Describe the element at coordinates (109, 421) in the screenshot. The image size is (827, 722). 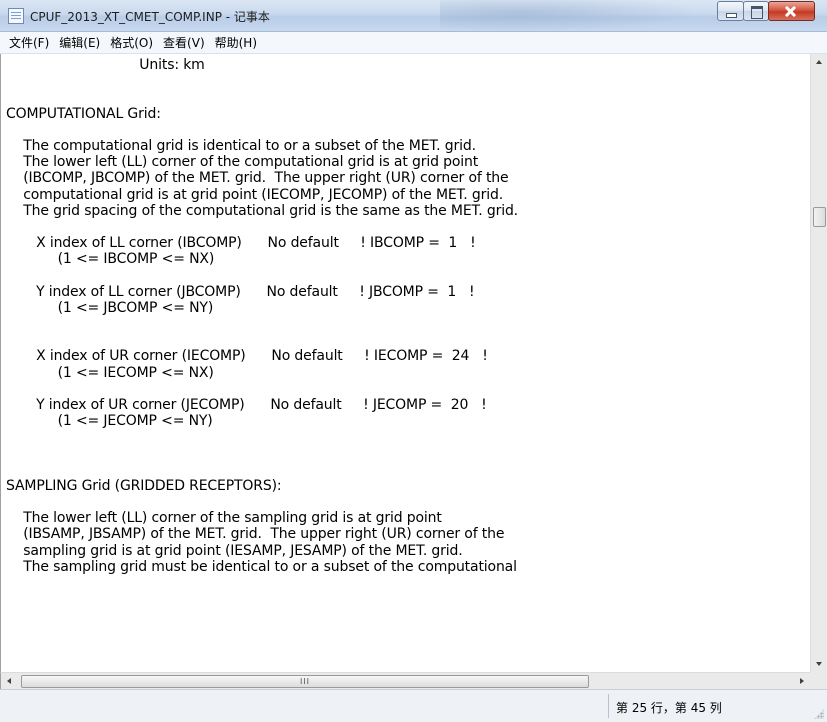
I see `text-line: (1 <= JECOMP <= NY)` at that location.